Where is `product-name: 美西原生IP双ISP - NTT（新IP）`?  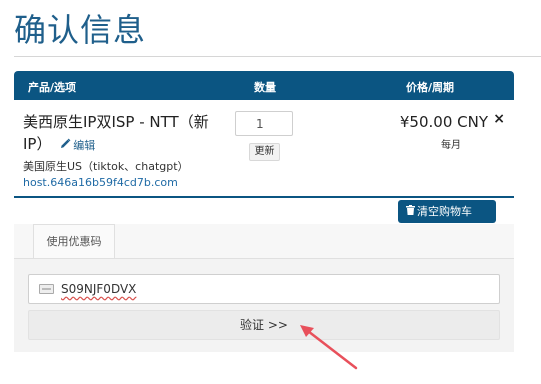 product-name: 美西原生IP双ISP - NTT（新IP） is located at coordinates (116, 133).